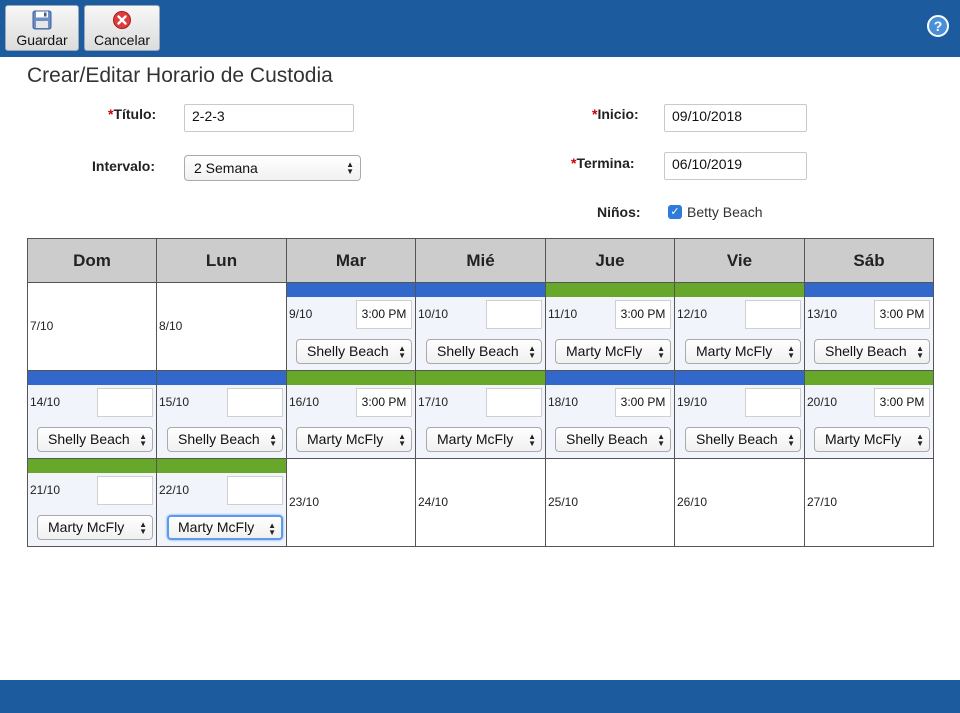 This screenshot has height=713, width=960. I want to click on day-cell-content: 15/10 Shelly Beach ▲ ▼, so click(221, 414).